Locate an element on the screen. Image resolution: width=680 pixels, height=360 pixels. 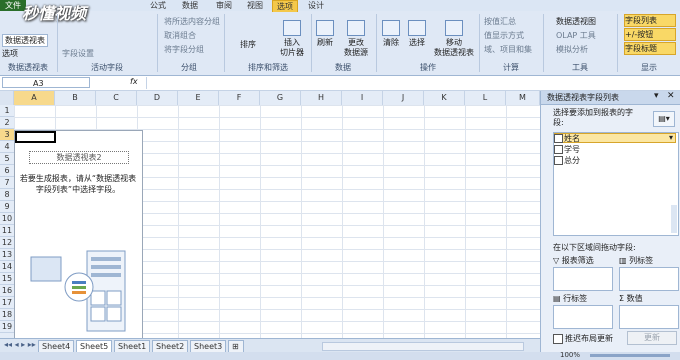
column-header-j: J is located at coordinates (403, 98).